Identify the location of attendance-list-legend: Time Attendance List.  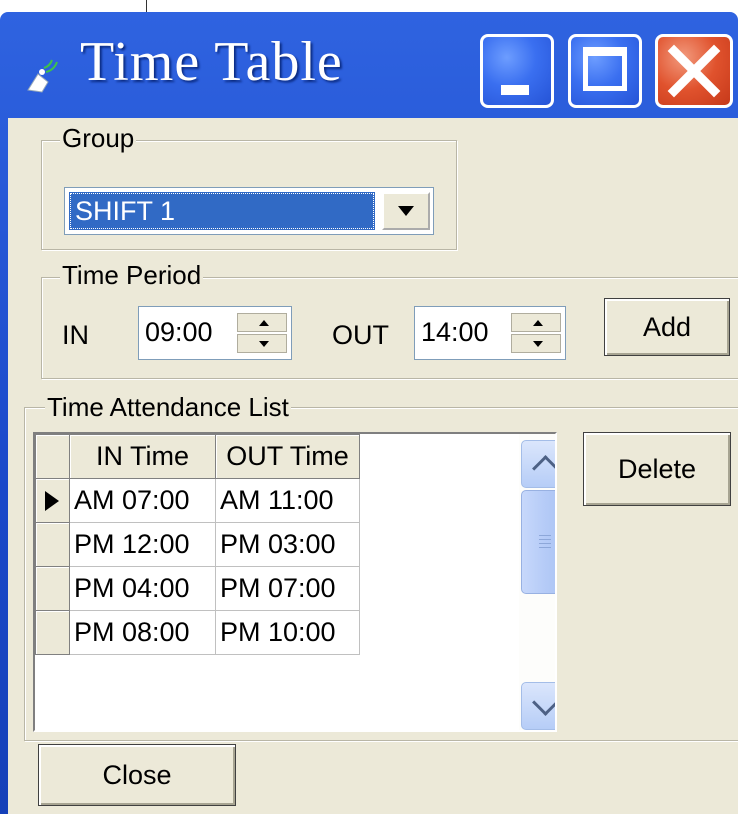
(168, 407).